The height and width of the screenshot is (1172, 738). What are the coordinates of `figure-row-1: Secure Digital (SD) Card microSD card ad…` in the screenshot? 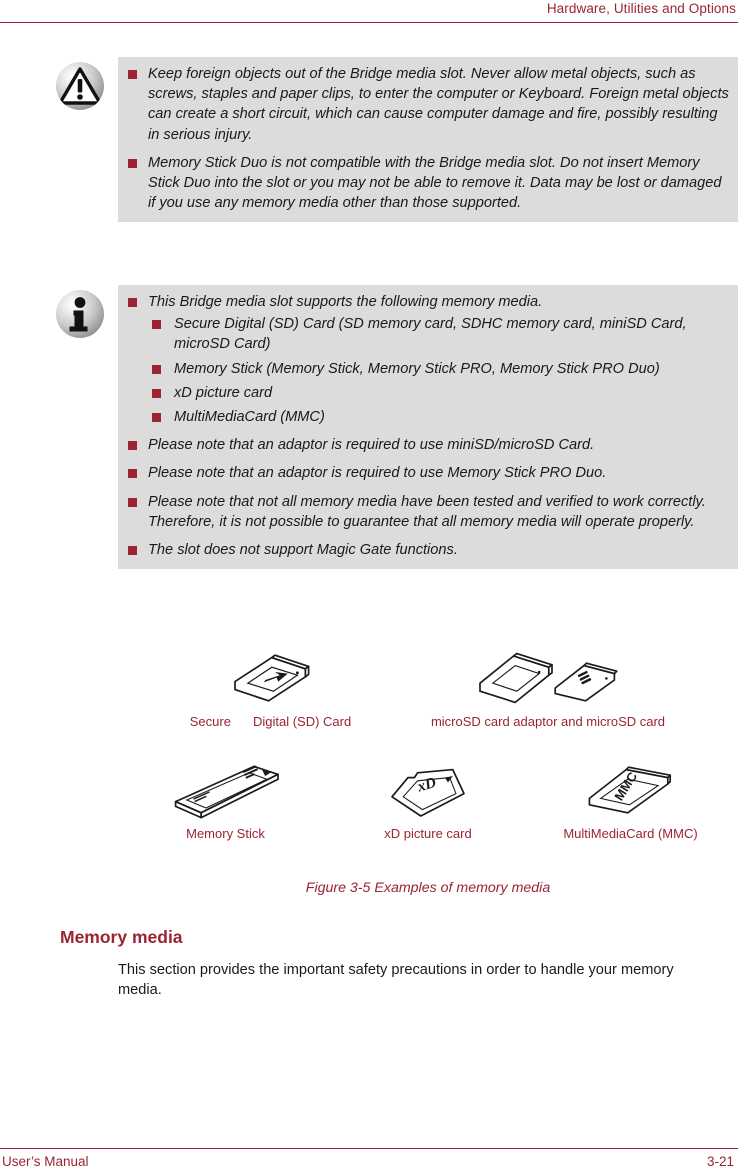 It's located at (428, 697).